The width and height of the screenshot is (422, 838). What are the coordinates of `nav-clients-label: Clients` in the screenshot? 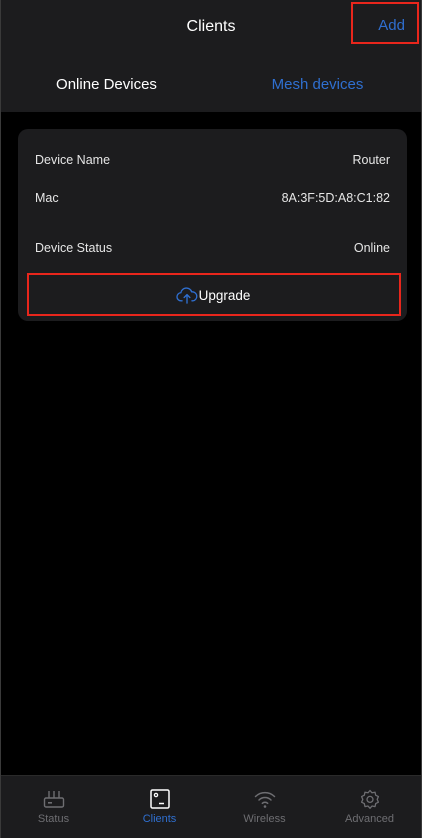 It's located at (159, 819).